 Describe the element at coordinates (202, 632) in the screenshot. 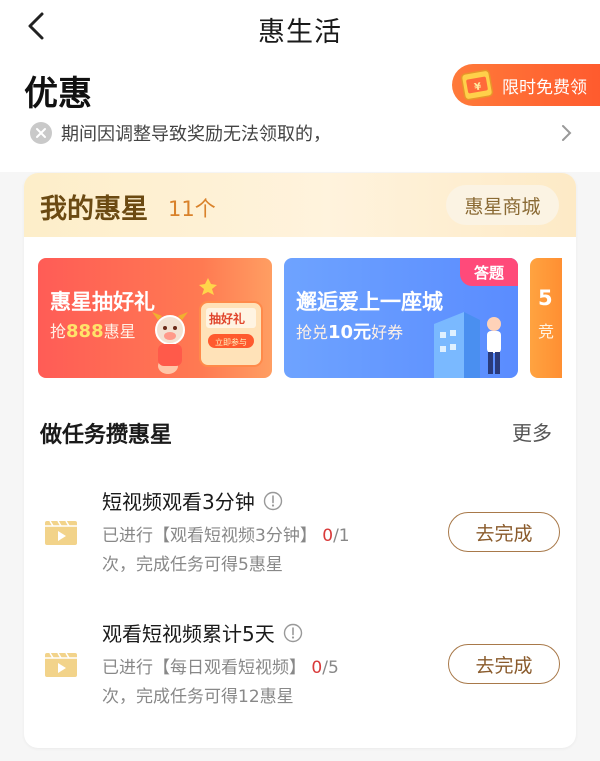

I see `task-name: 观看短视频累计5天` at that location.